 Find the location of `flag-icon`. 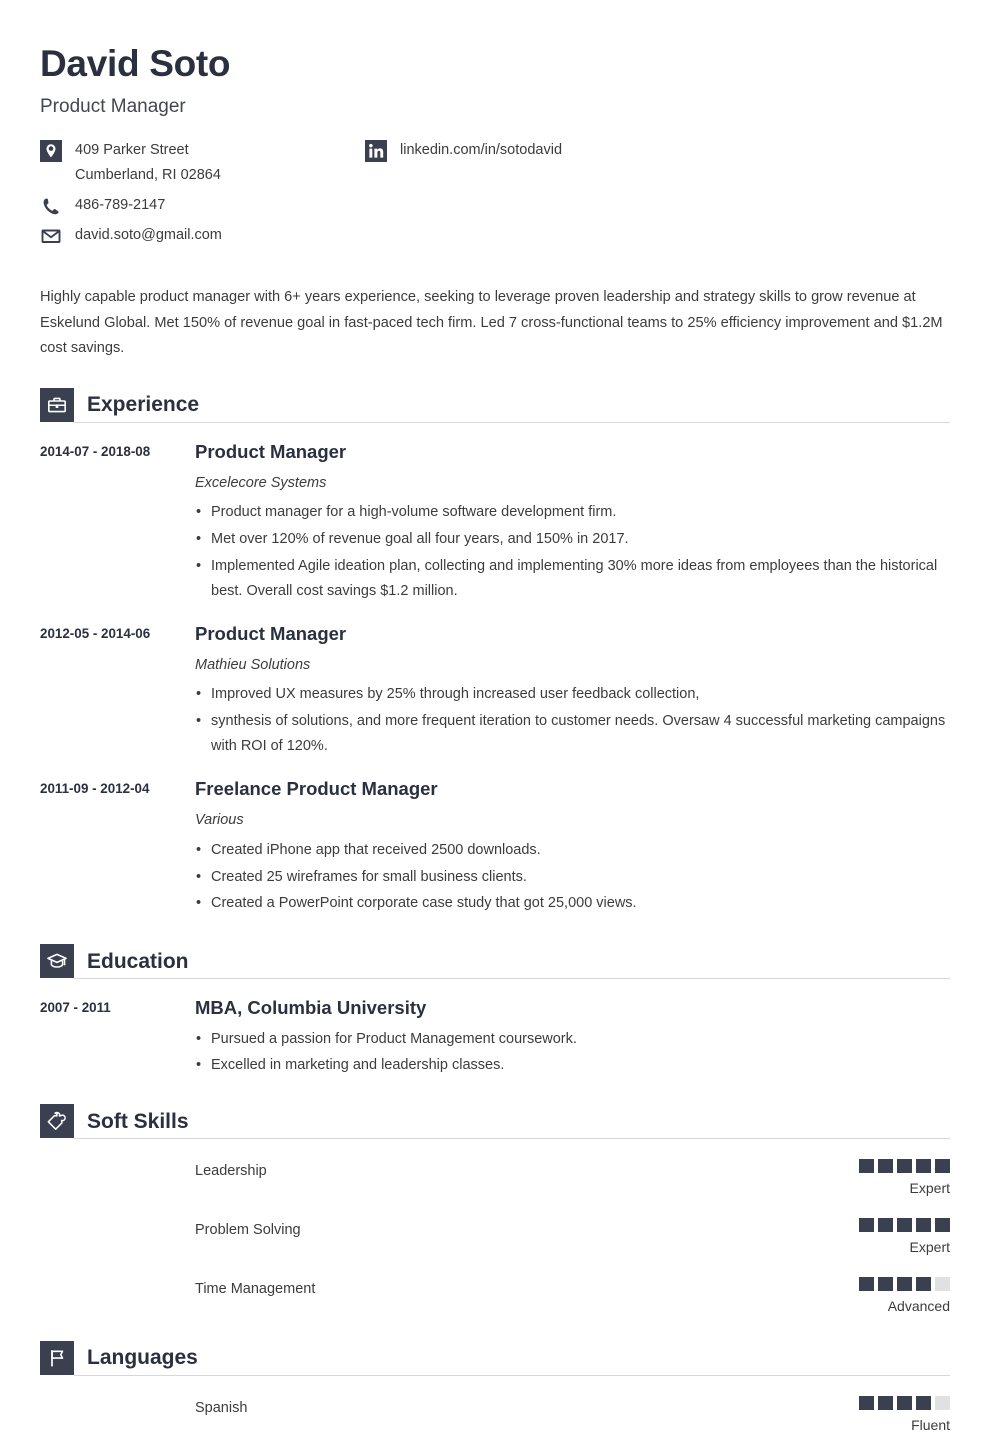

flag-icon is located at coordinates (57, 1357).